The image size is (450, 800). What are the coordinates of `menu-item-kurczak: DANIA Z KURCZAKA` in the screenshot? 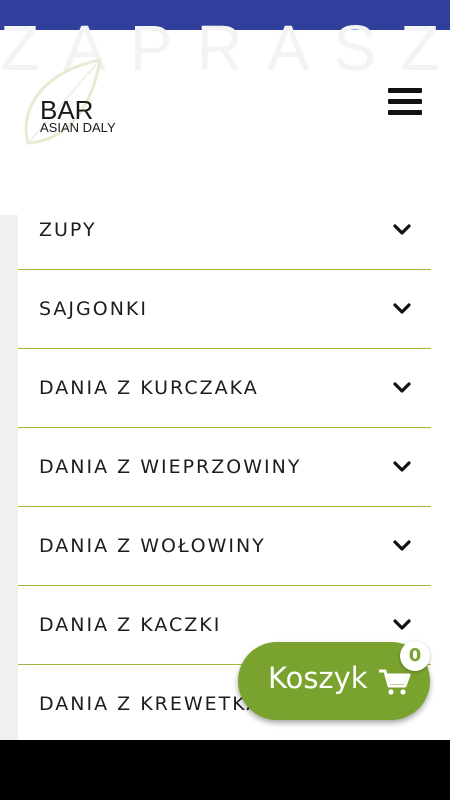 It's located at (224, 388).